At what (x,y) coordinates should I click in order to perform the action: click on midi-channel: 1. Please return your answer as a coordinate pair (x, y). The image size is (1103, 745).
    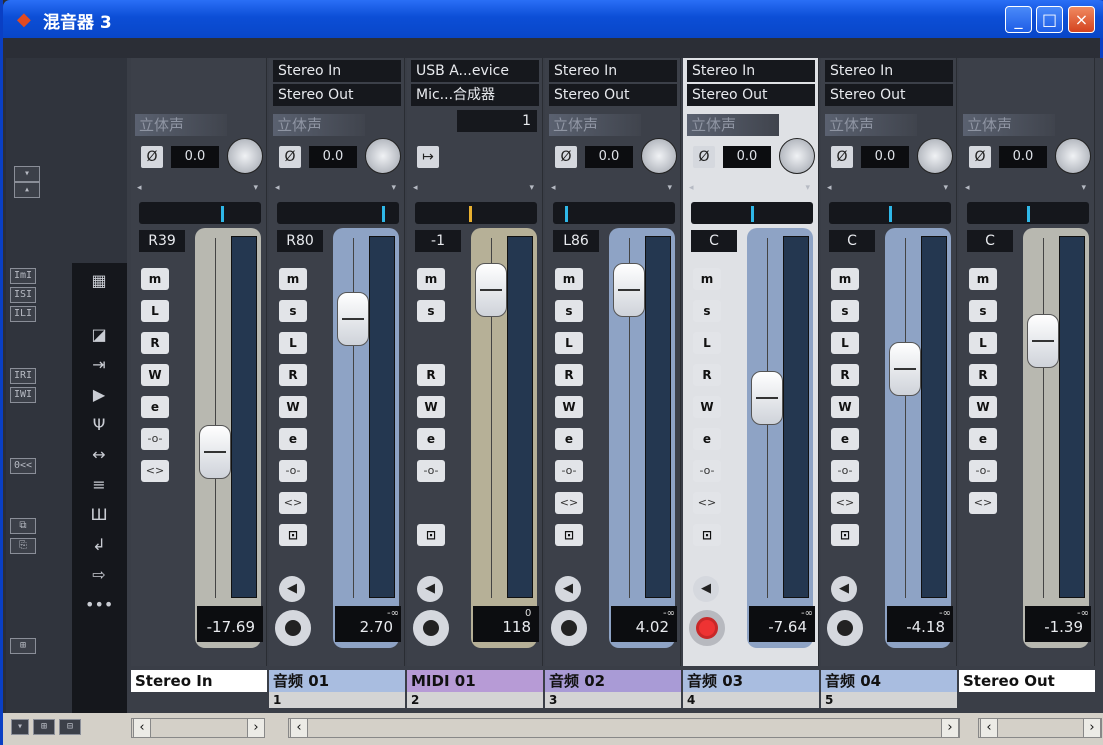
    Looking at the image, I should click on (497, 121).